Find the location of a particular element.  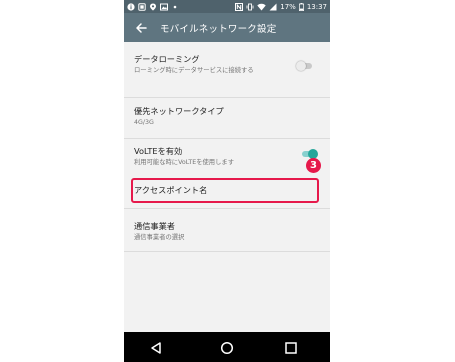

back-icon is located at coordinates (156, 347).